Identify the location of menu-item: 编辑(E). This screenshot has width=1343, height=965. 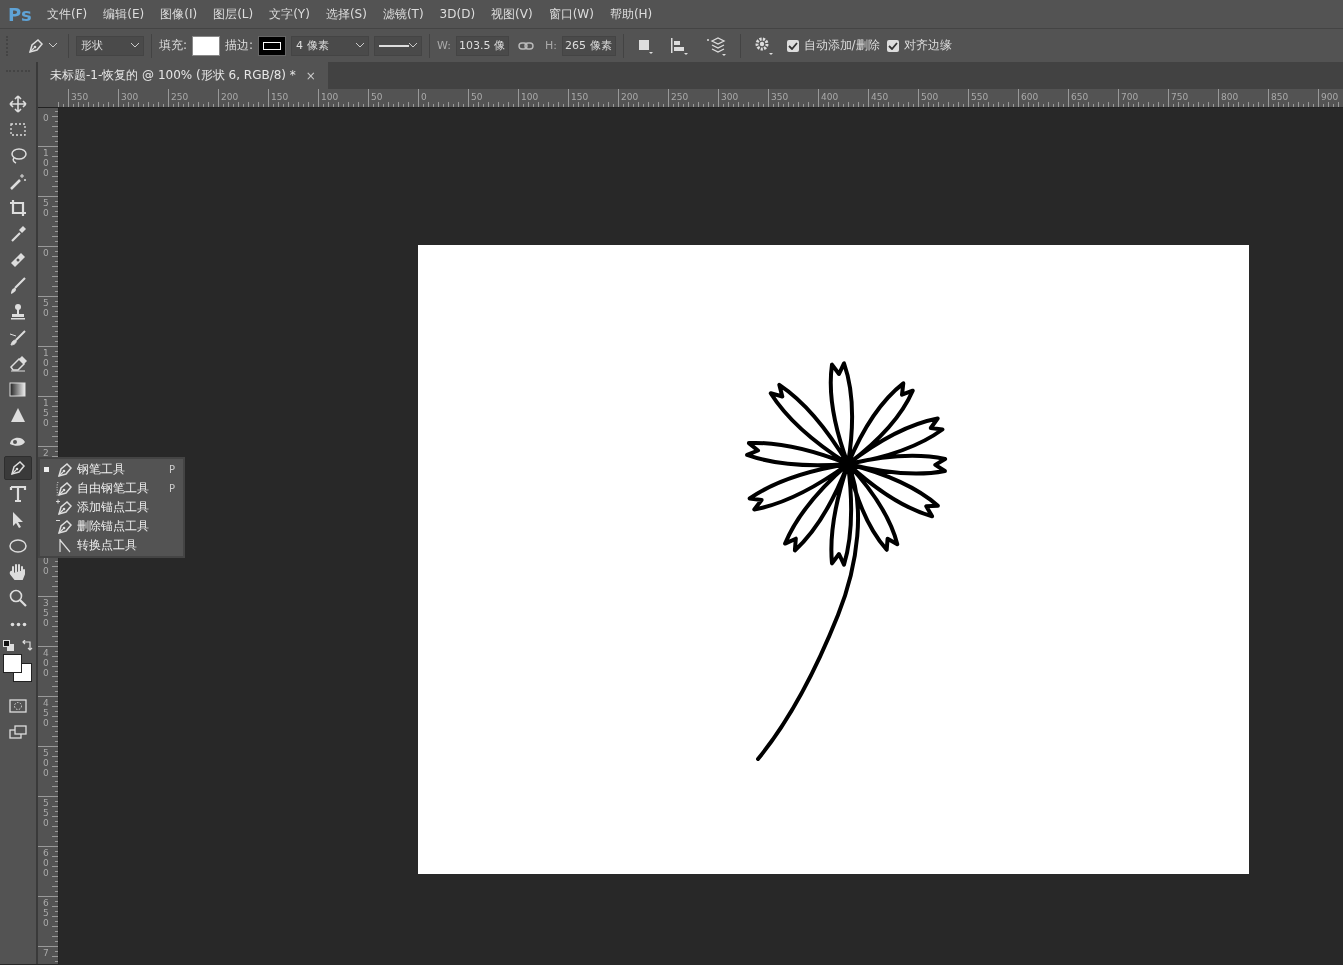
(125, 14).